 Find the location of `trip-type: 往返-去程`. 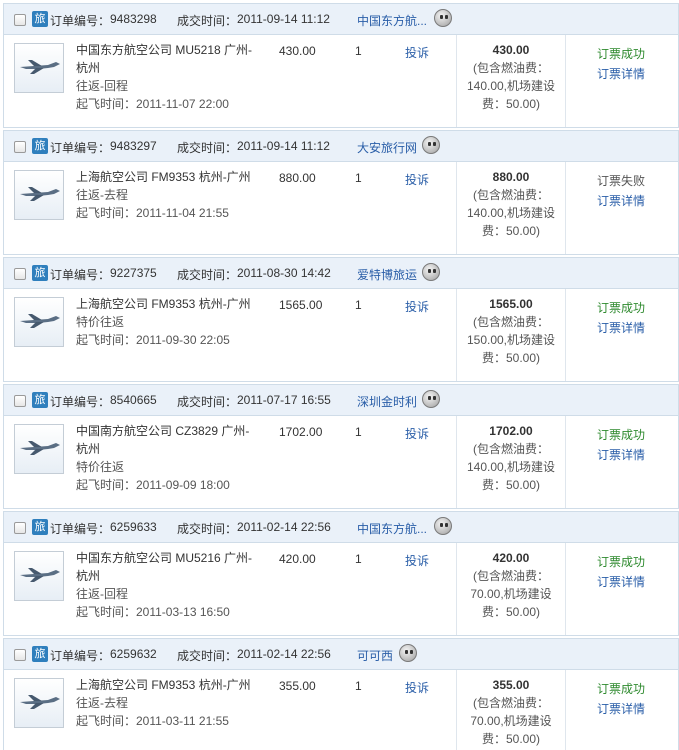

trip-type: 往返-去程 is located at coordinates (102, 703).